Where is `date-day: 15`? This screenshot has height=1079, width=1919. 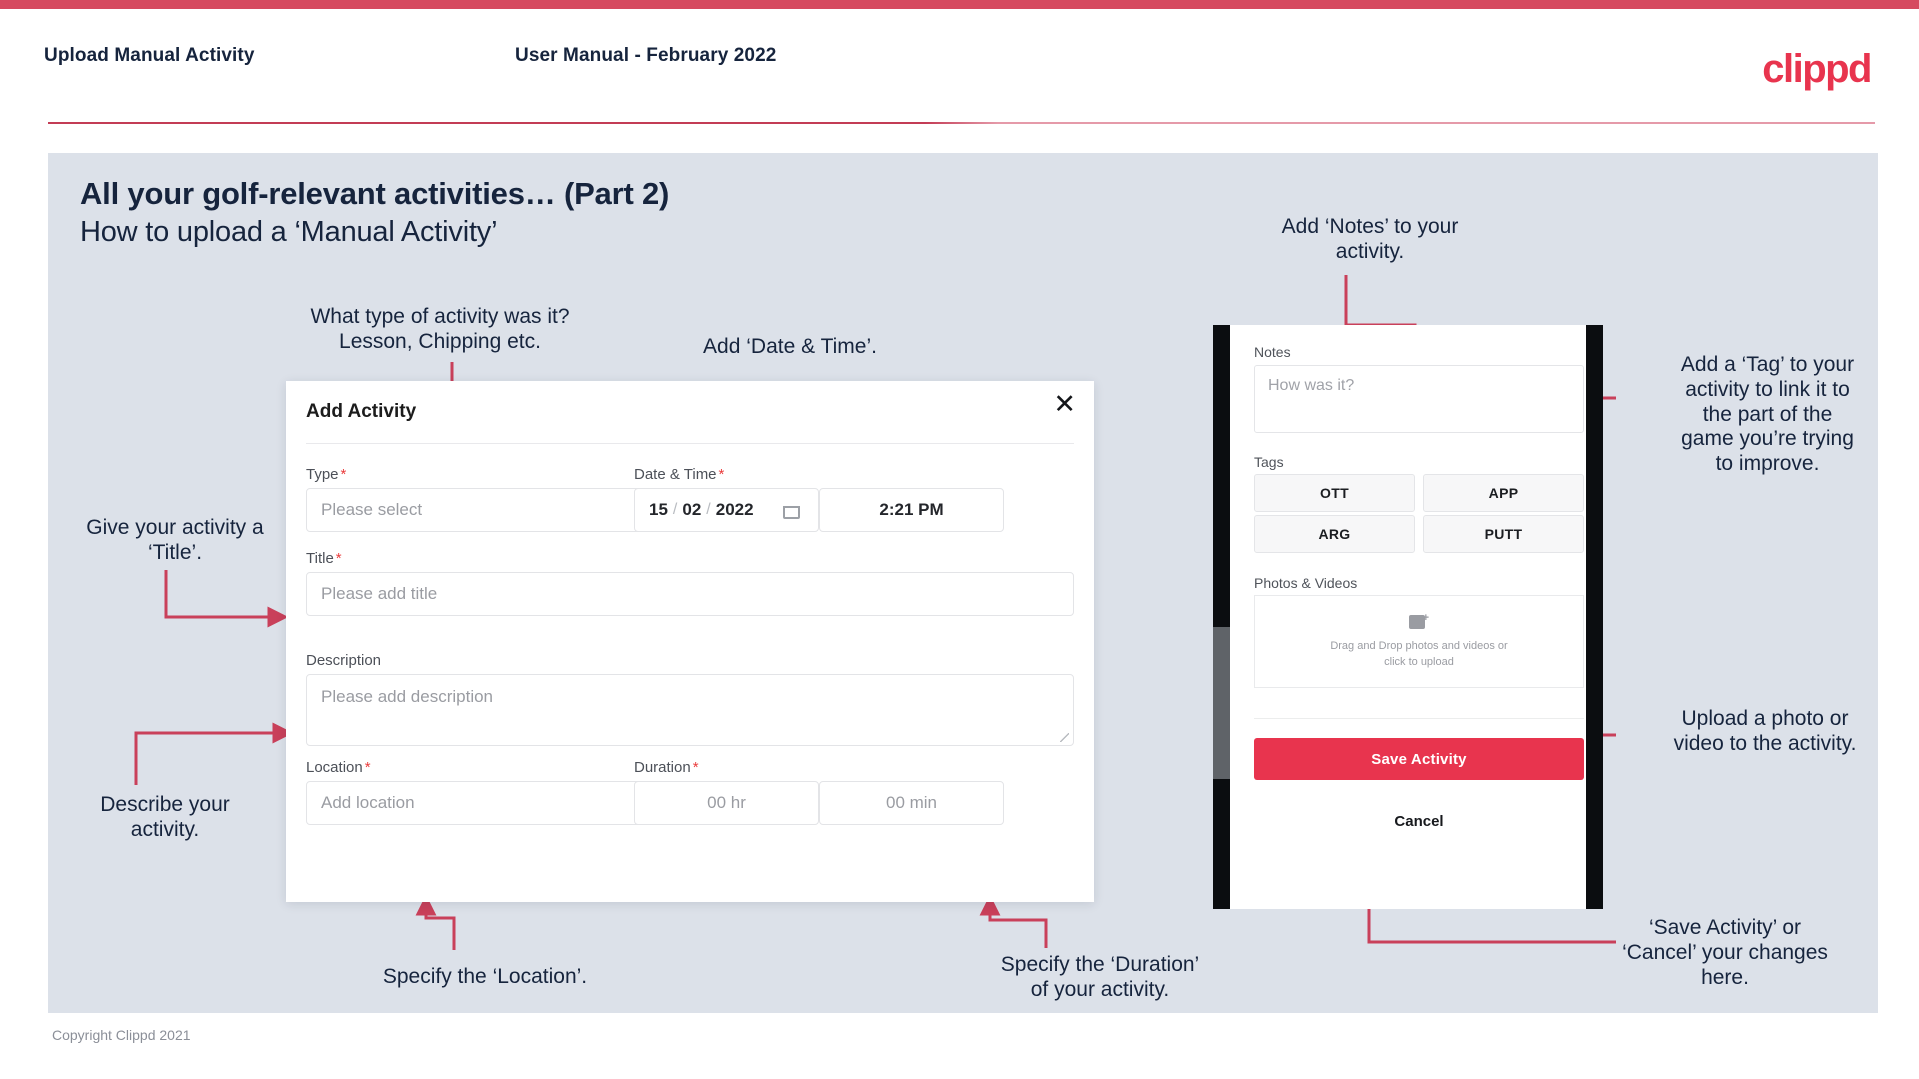 date-day: 15 is located at coordinates (658, 509).